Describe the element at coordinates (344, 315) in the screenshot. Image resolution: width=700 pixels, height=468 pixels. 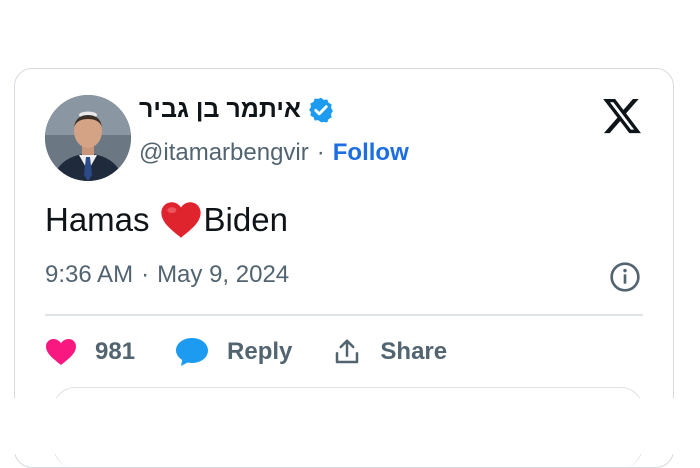
I see `divider` at that location.